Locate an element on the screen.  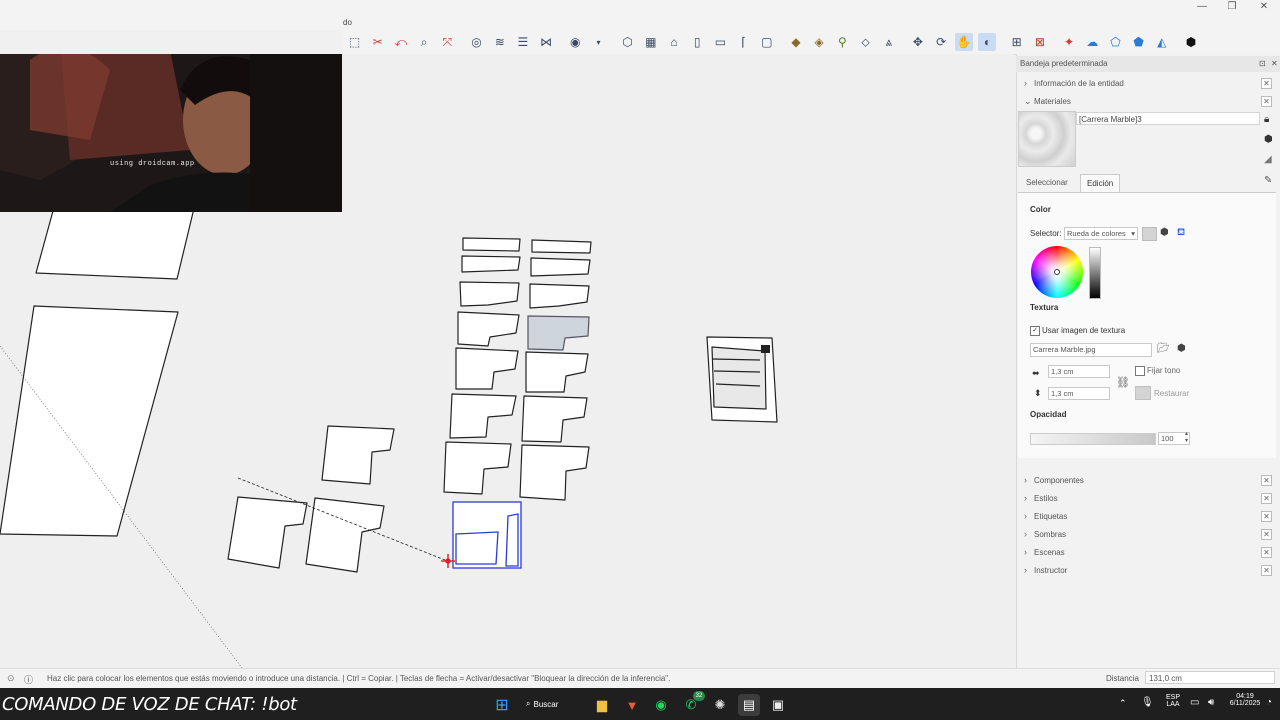
section-instructor: › Instructor ✕ is located at coordinates (1148, 571).